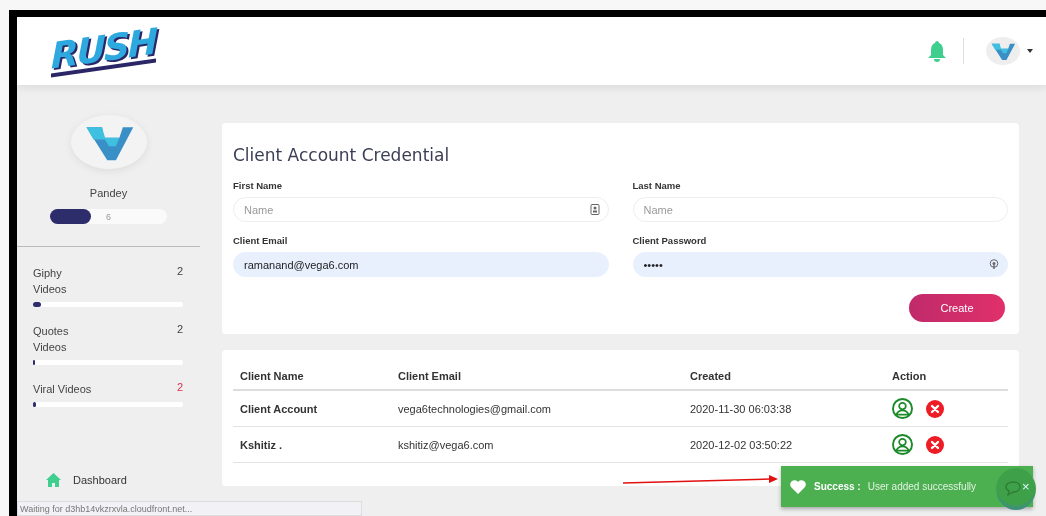  I want to click on field-label: Client Password, so click(670, 240).